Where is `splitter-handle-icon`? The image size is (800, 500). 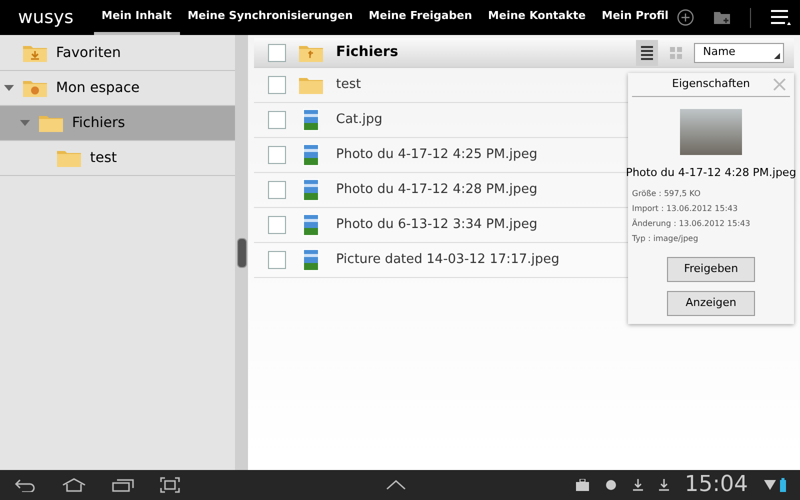
splitter-handle-icon is located at coordinates (241, 253).